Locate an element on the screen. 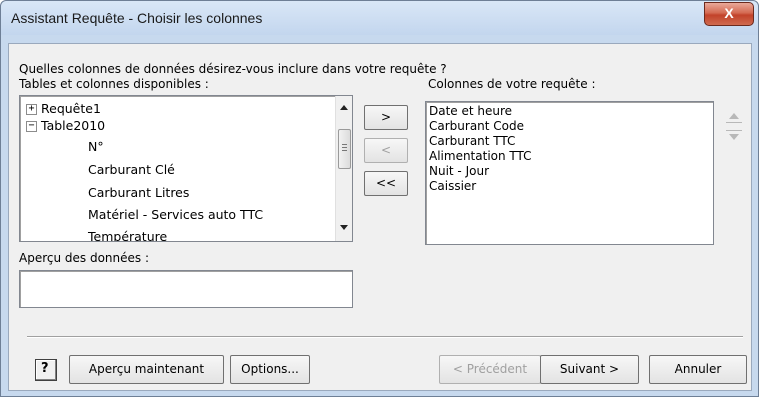 This screenshot has width=759, height=397. remove-column-button: < is located at coordinates (386, 150).